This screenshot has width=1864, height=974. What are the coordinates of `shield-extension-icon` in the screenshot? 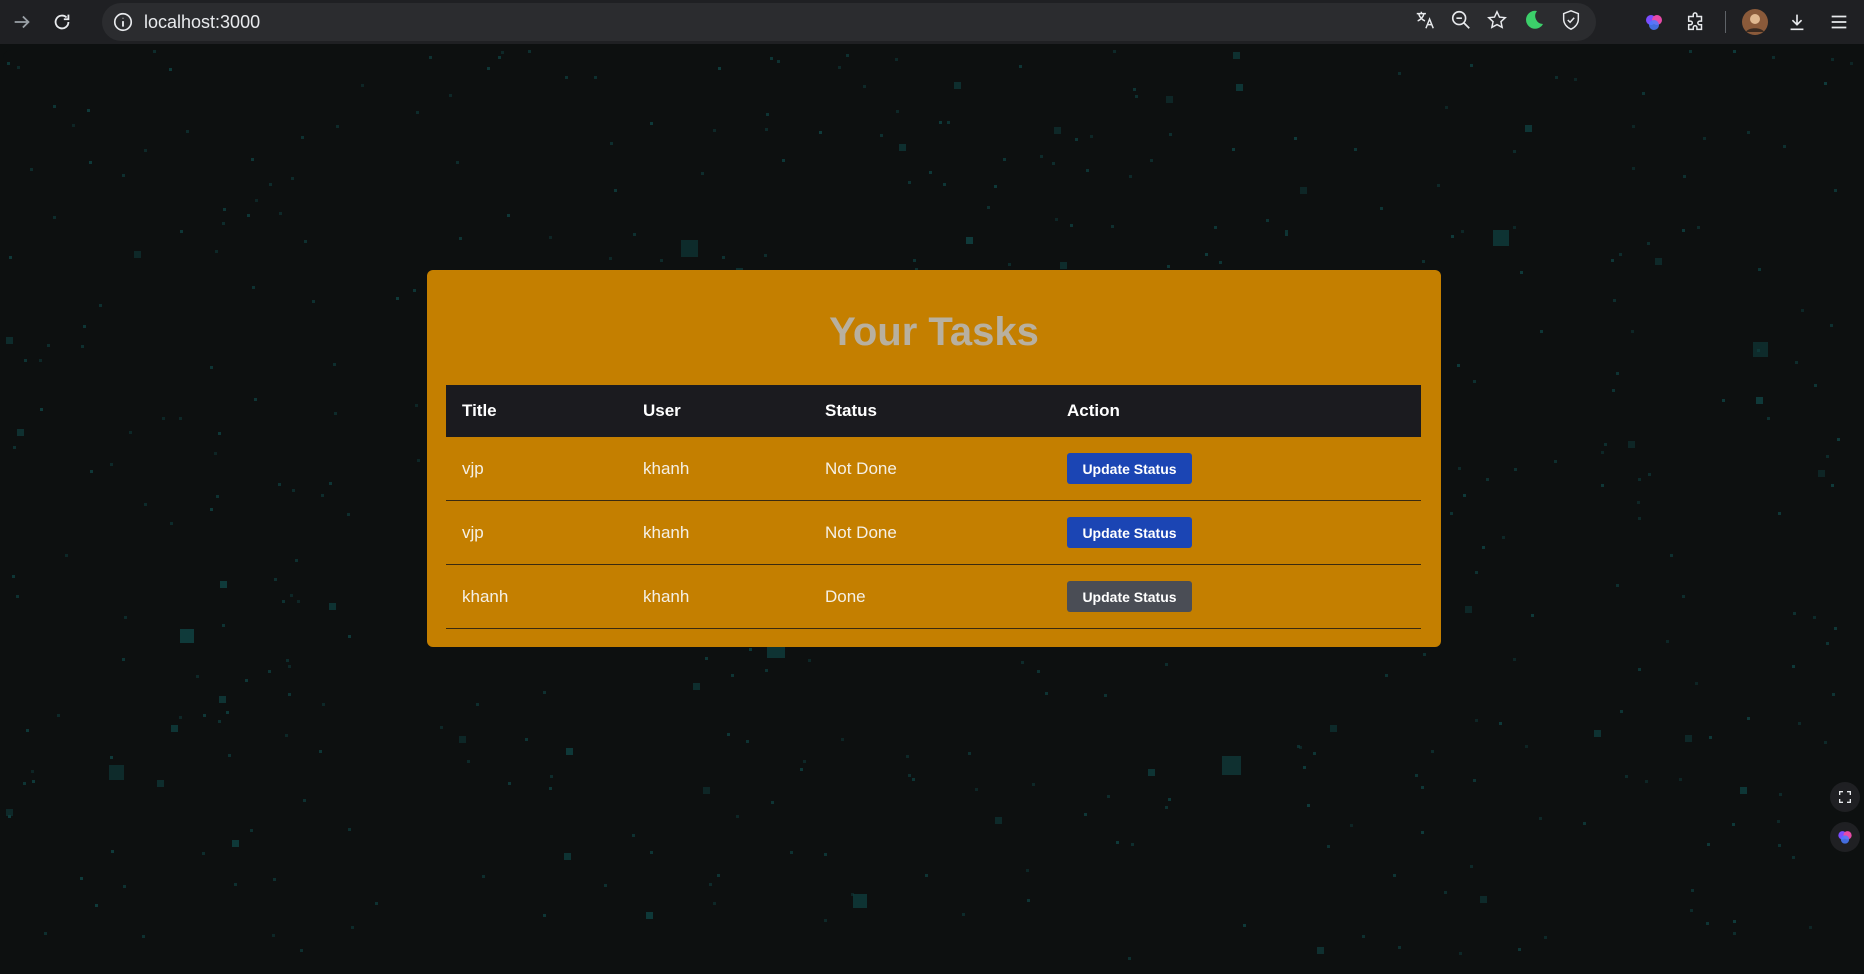 It's located at (1571, 22).